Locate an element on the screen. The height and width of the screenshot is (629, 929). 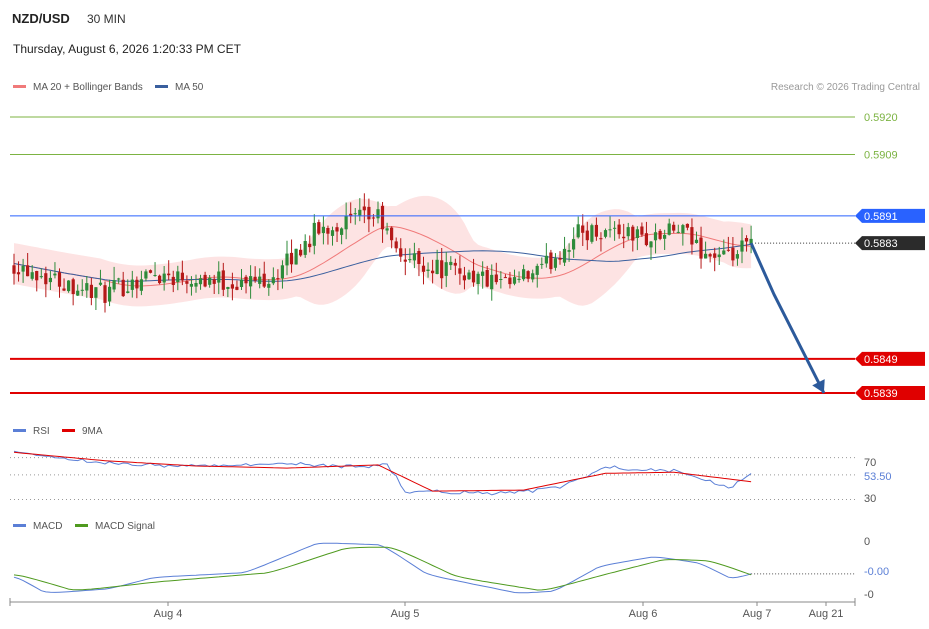
macd-tick-bottom: -0 is located at coordinates (869, 595).